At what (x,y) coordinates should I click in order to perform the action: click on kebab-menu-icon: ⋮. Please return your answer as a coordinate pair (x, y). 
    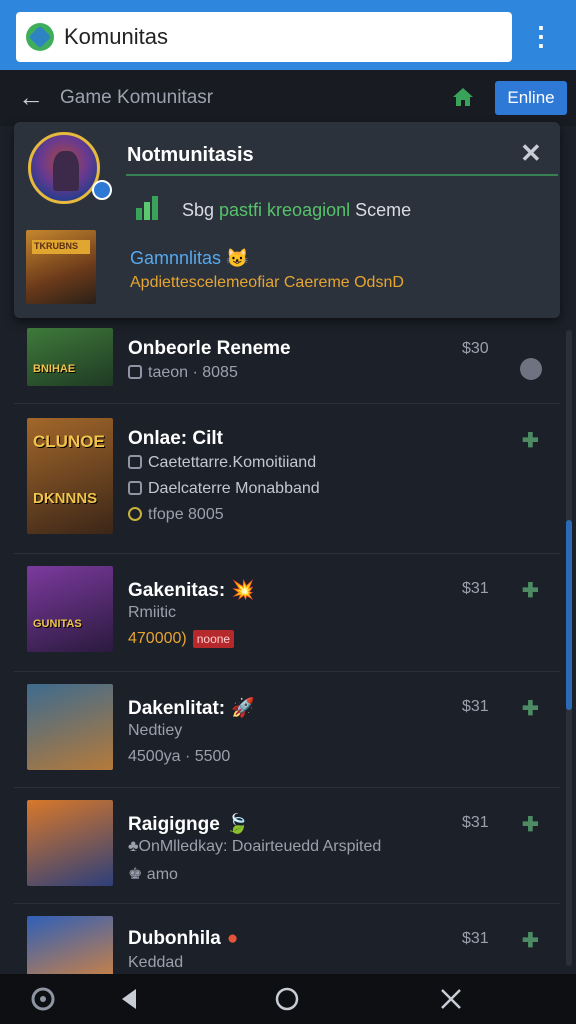
    Looking at the image, I should click on (541, 36).